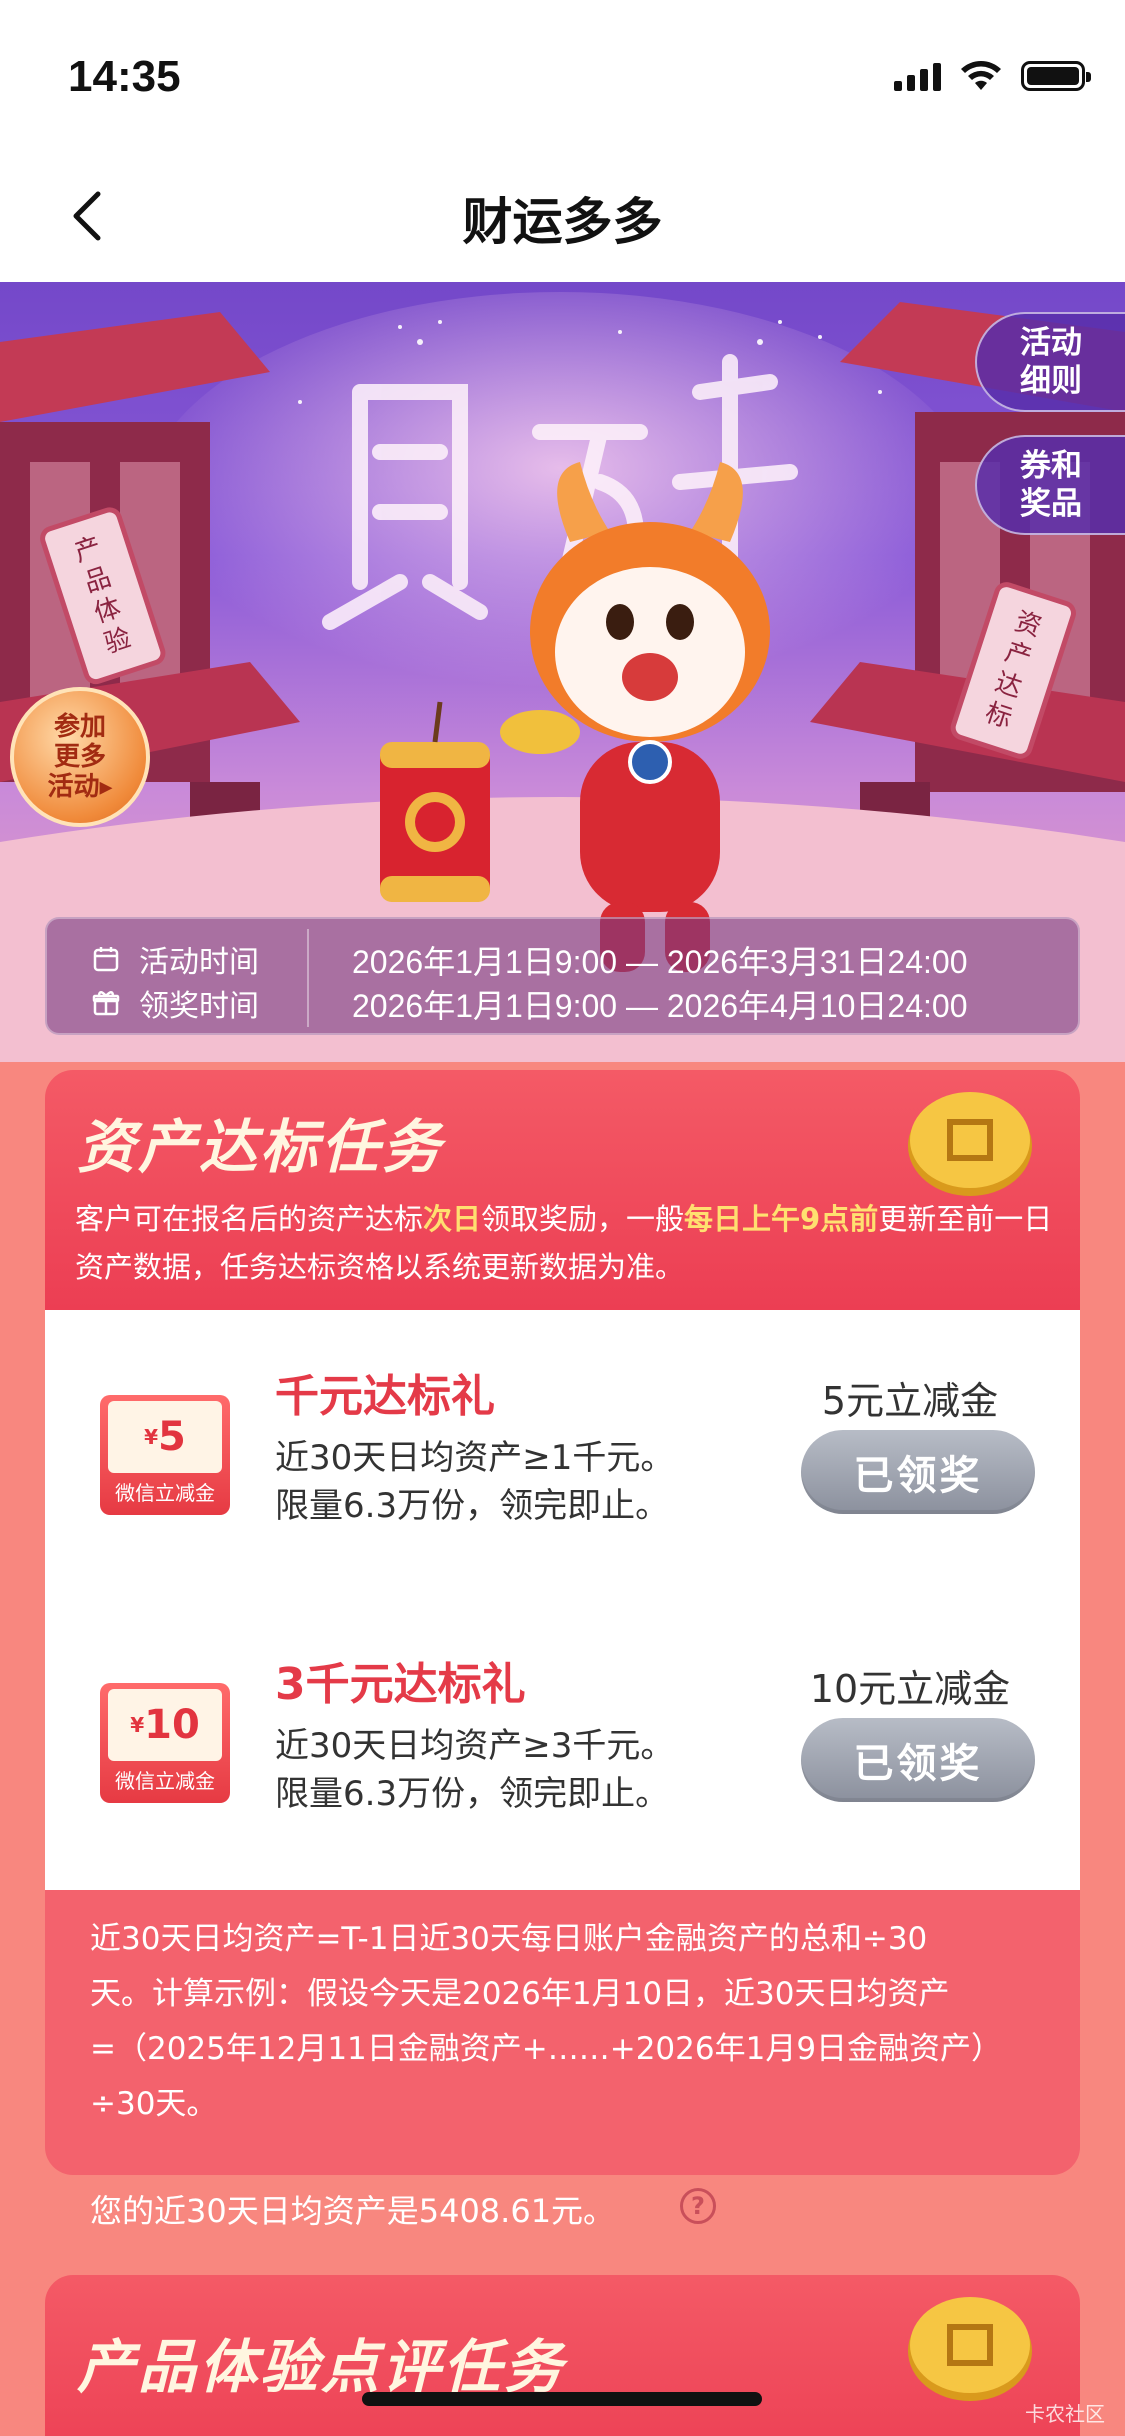  Describe the element at coordinates (172, 1725) in the screenshot. I see `ticket-value: 10` at that location.